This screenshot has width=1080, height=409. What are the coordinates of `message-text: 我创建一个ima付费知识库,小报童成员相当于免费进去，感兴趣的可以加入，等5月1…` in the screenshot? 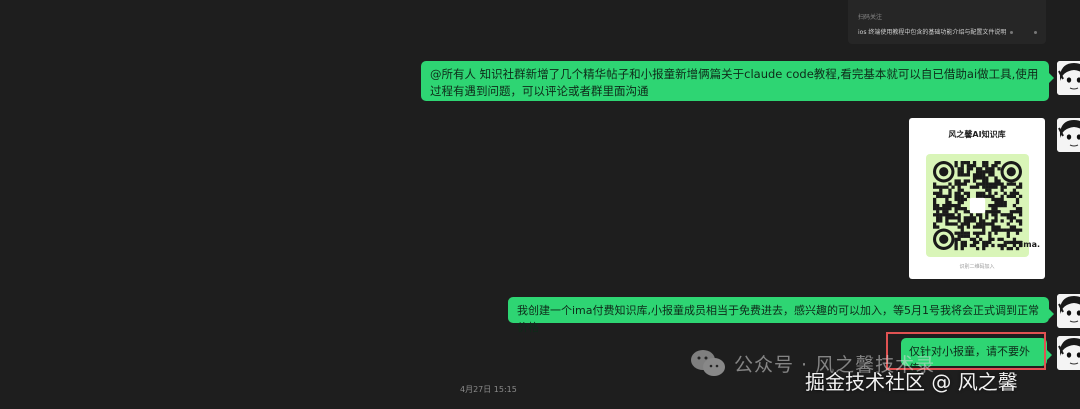 It's located at (778, 319).